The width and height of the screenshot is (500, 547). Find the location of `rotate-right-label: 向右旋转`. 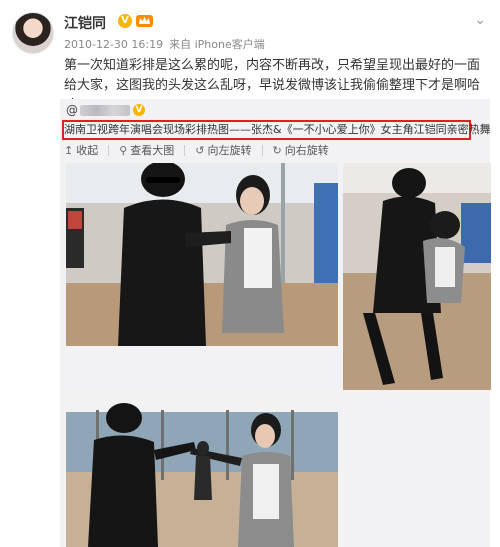

rotate-right-label: 向右旋转 is located at coordinates (306, 150).